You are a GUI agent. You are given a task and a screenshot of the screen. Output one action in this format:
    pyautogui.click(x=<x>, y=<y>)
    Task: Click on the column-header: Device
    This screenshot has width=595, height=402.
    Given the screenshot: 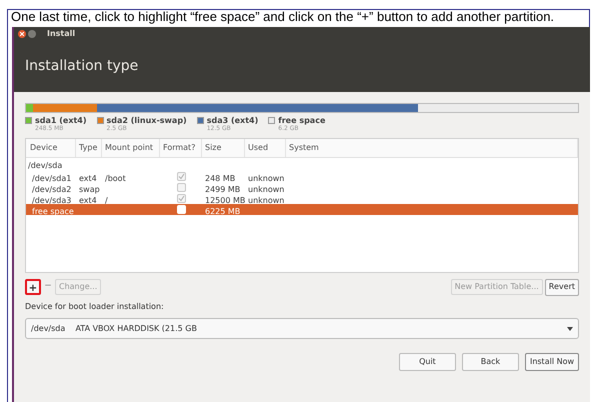 What is the action you would take?
    pyautogui.click(x=51, y=148)
    